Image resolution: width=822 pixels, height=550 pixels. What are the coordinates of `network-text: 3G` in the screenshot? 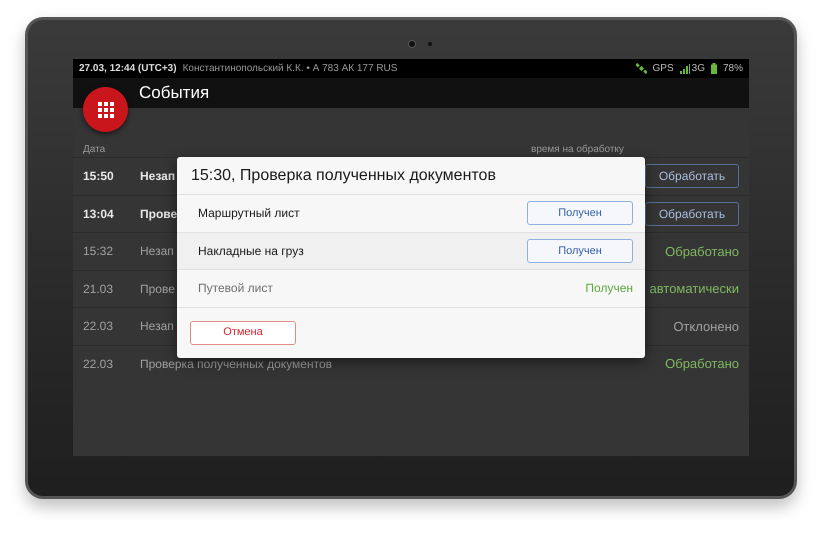 It's located at (698, 69).